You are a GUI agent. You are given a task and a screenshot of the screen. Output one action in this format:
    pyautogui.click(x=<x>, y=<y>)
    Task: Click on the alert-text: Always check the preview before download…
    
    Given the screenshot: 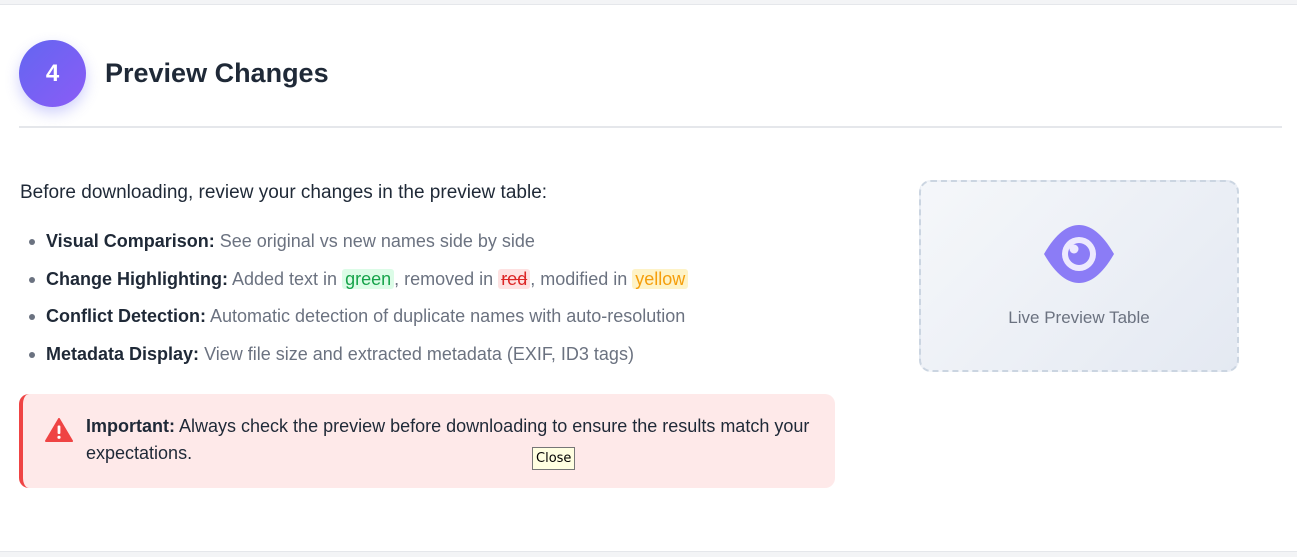 What is the action you would take?
    pyautogui.click(x=448, y=439)
    